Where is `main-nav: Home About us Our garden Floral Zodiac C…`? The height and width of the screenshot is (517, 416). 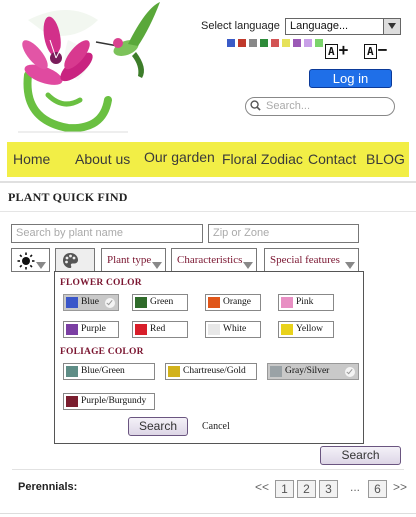
main-nav: Home About us Our garden Floral Zodiac C… is located at coordinates (208, 159).